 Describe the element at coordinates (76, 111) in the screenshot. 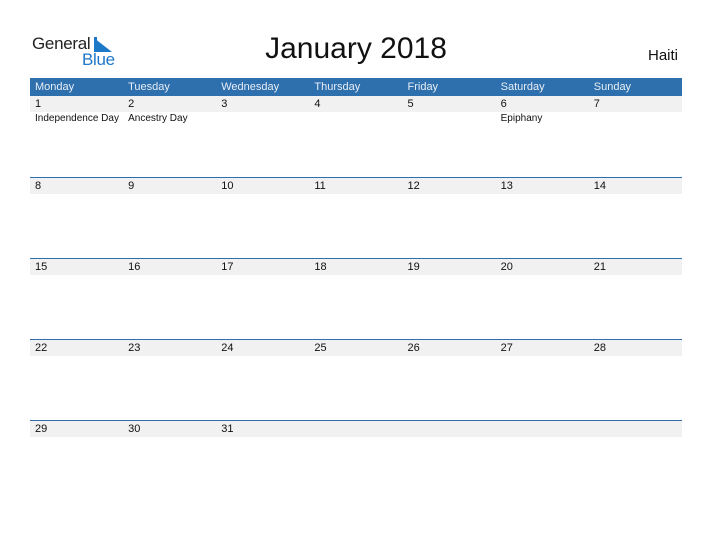

I see `day-cell: 1 Independence Day` at that location.